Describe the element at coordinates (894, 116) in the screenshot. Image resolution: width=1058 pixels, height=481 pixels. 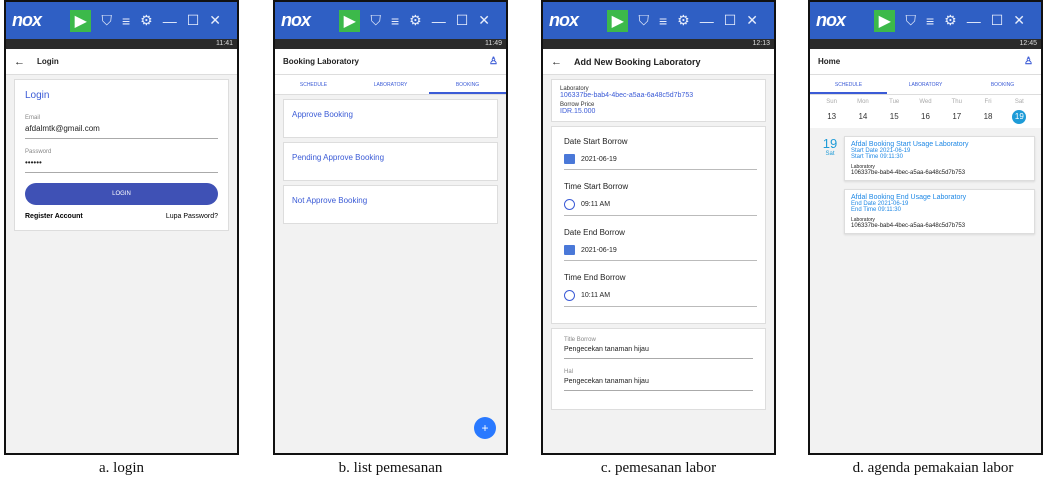
I see `day-number: 15` at that location.